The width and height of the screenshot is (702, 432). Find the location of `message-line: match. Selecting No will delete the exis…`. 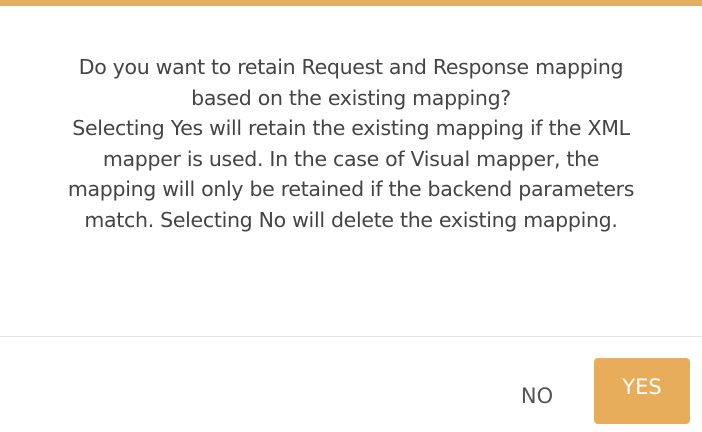

message-line: match. Selecting No will delete the exis… is located at coordinates (351, 219).